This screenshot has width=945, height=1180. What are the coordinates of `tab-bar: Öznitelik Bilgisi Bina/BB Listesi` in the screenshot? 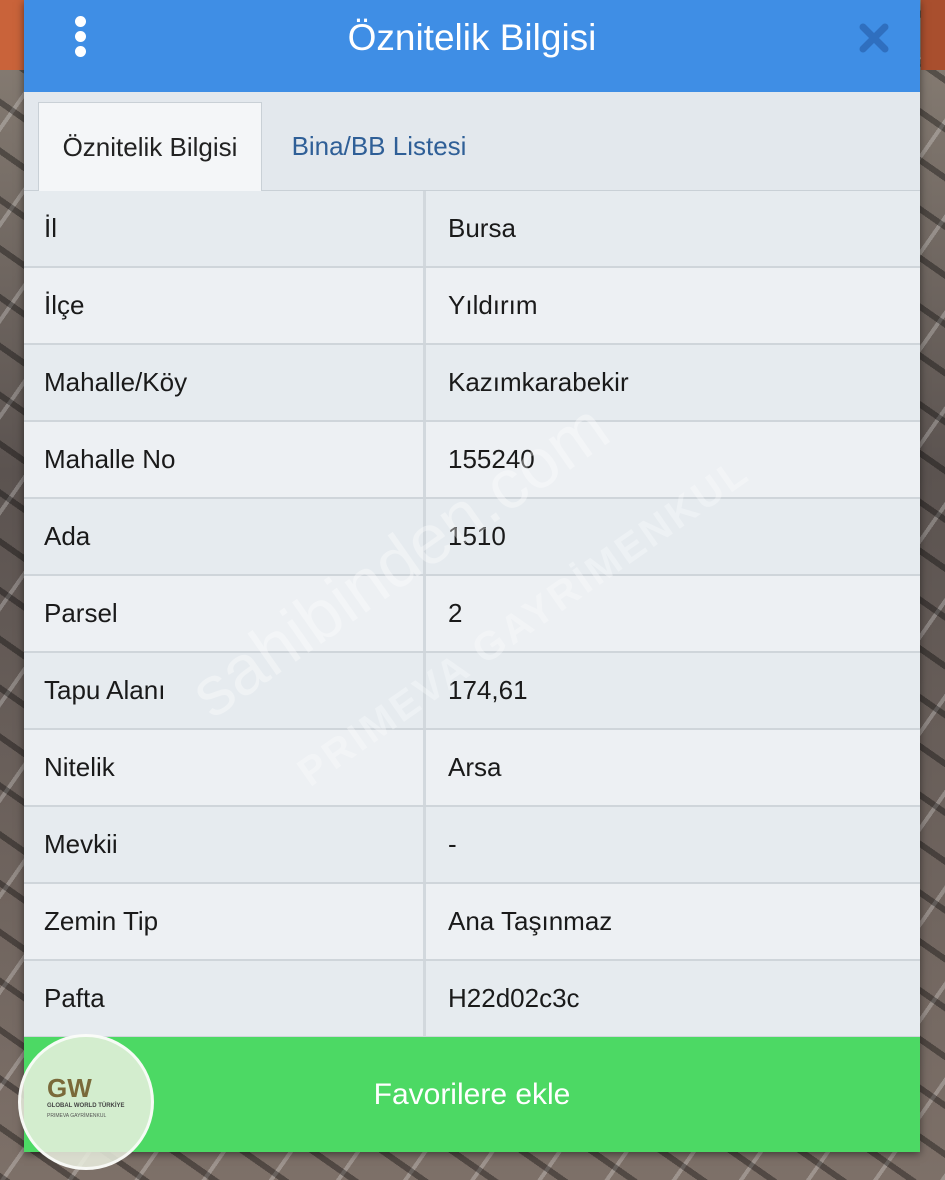 It's located at (472, 141).